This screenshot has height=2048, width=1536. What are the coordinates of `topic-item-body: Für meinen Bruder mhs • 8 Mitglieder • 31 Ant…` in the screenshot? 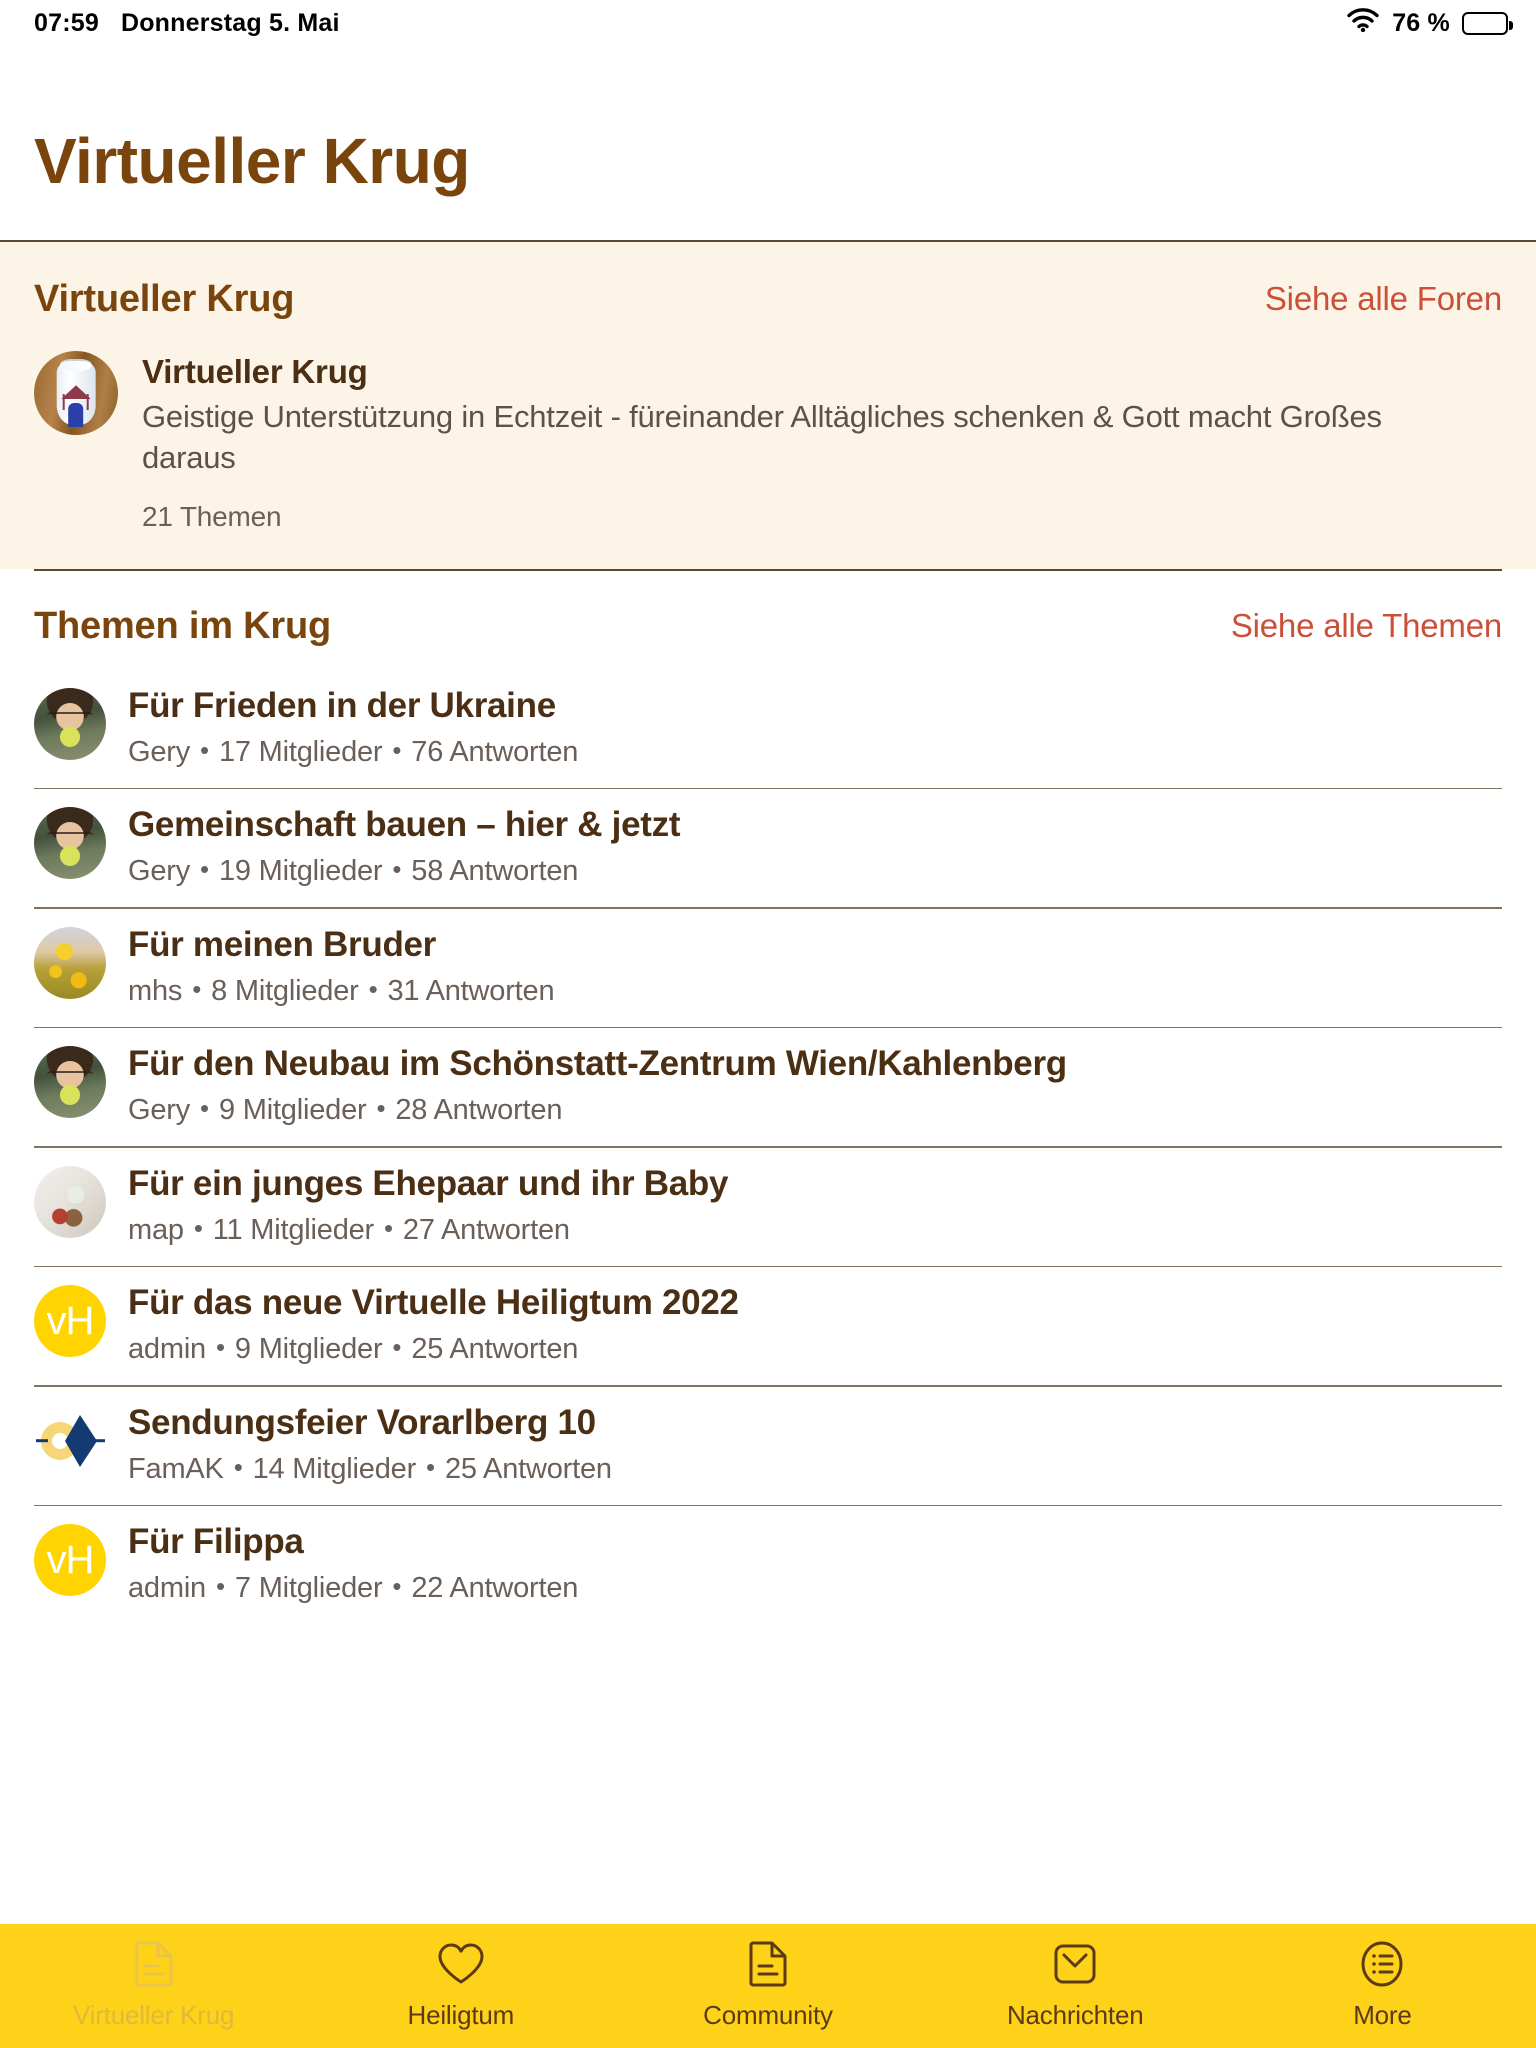 It's located at (341, 965).